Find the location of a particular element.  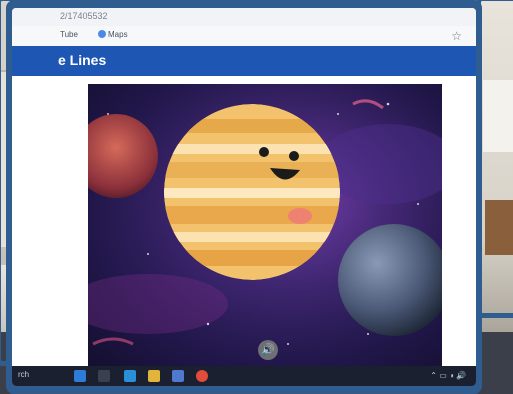

bookmark-youtube: Tube is located at coordinates (69, 34).